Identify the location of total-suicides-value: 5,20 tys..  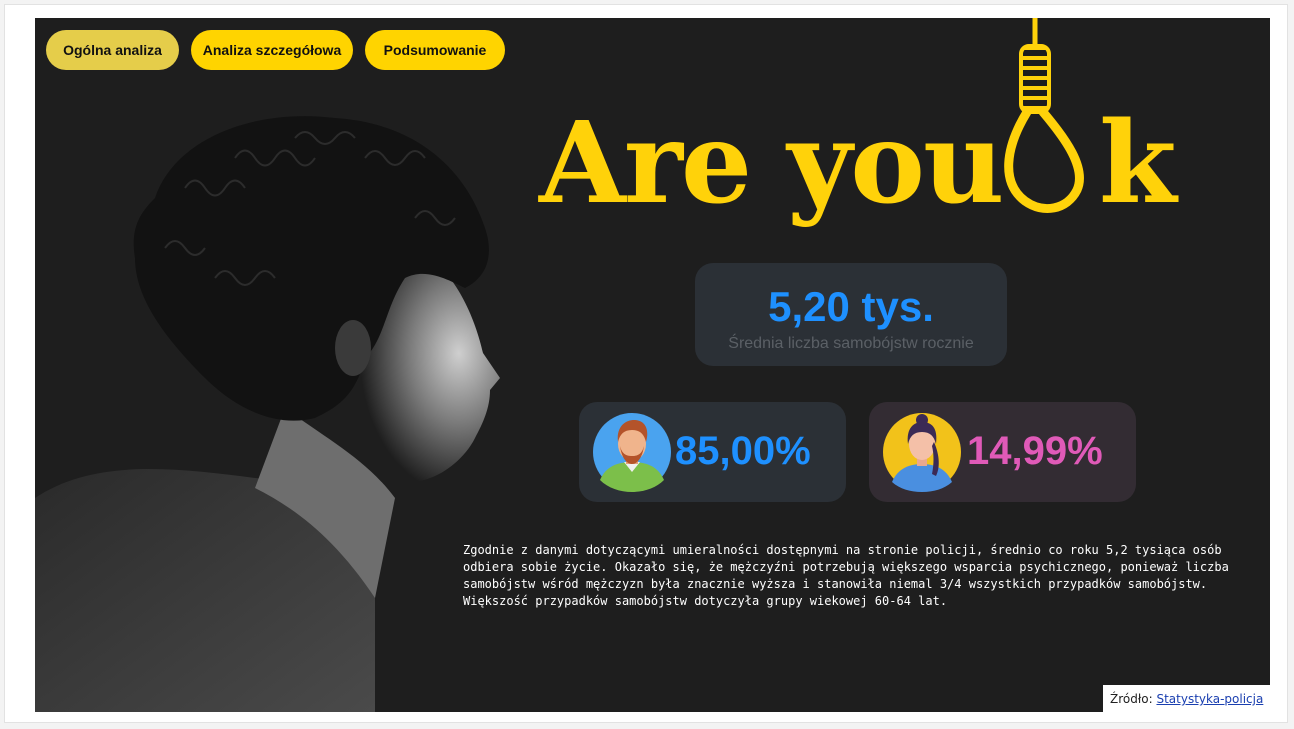
(851, 306).